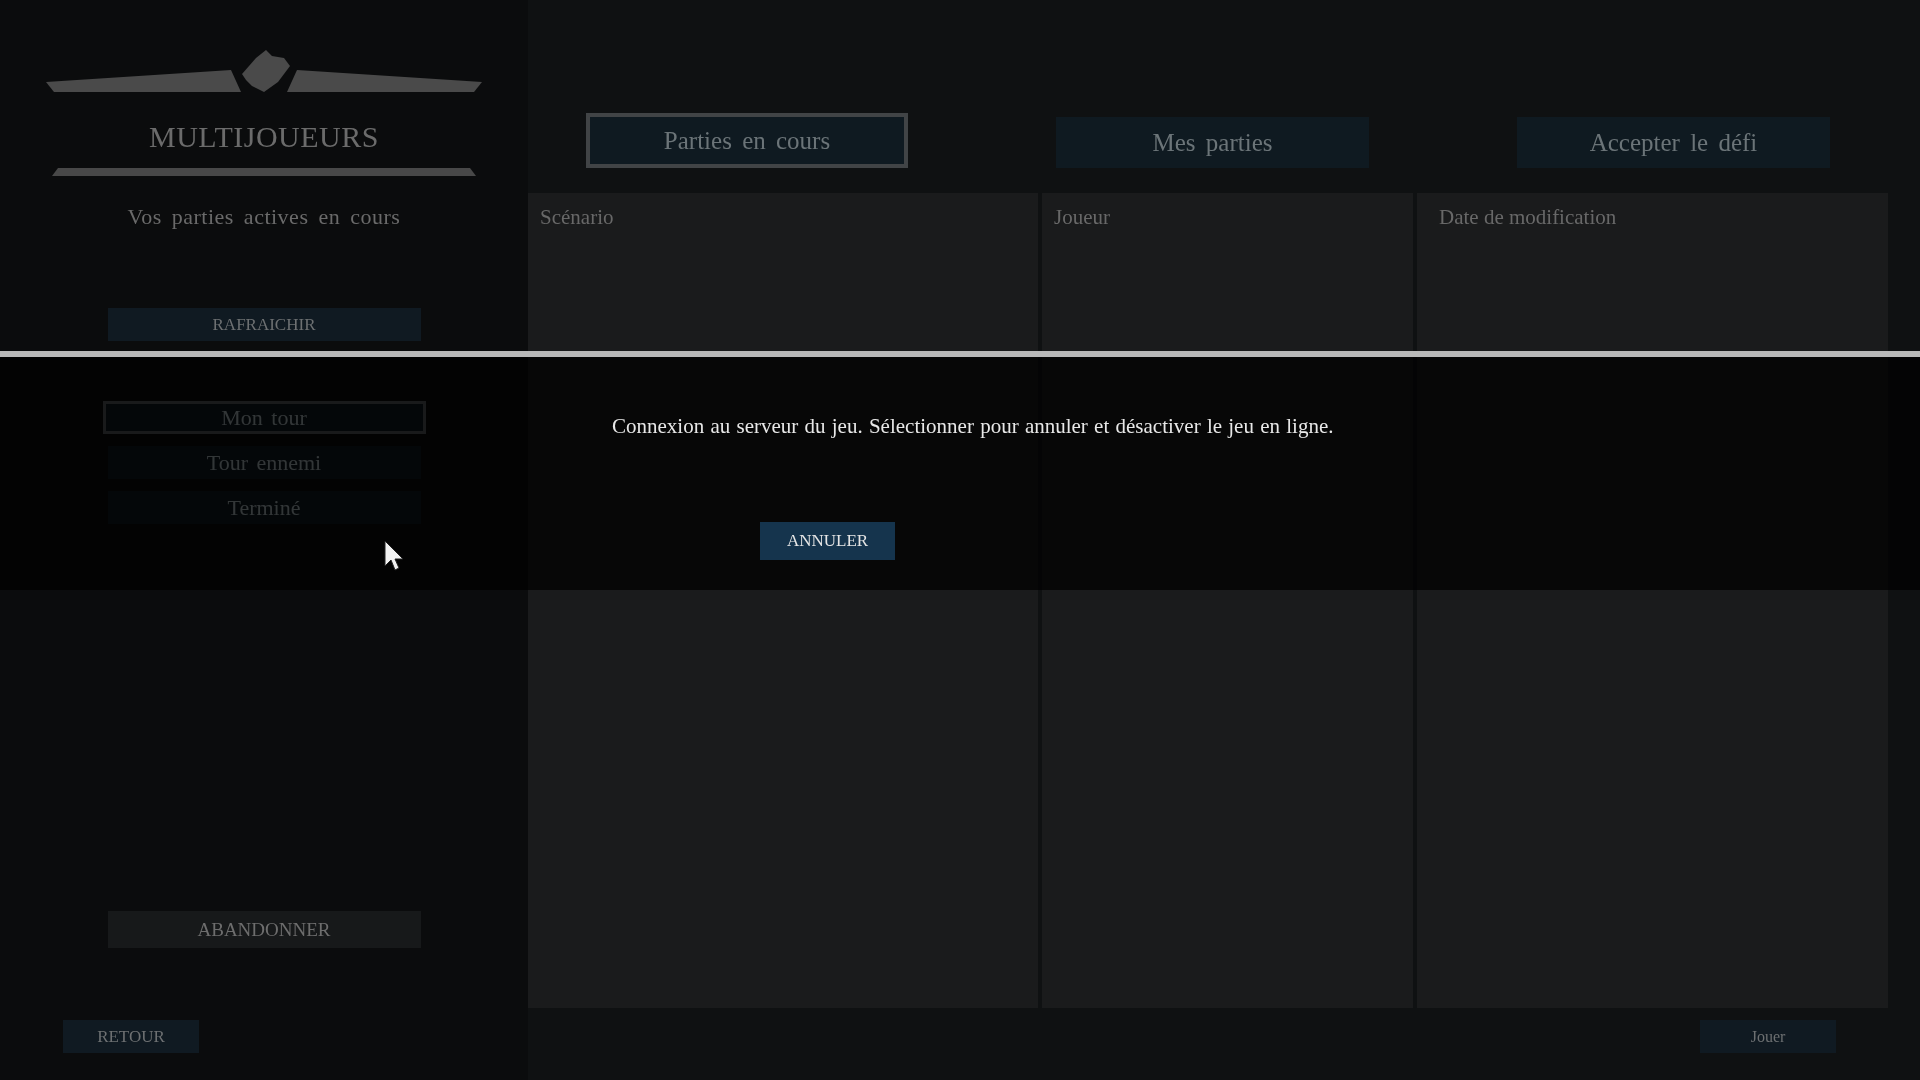 The width and height of the screenshot is (1920, 1080). I want to click on mouse-pointer-icon, so click(394, 556).